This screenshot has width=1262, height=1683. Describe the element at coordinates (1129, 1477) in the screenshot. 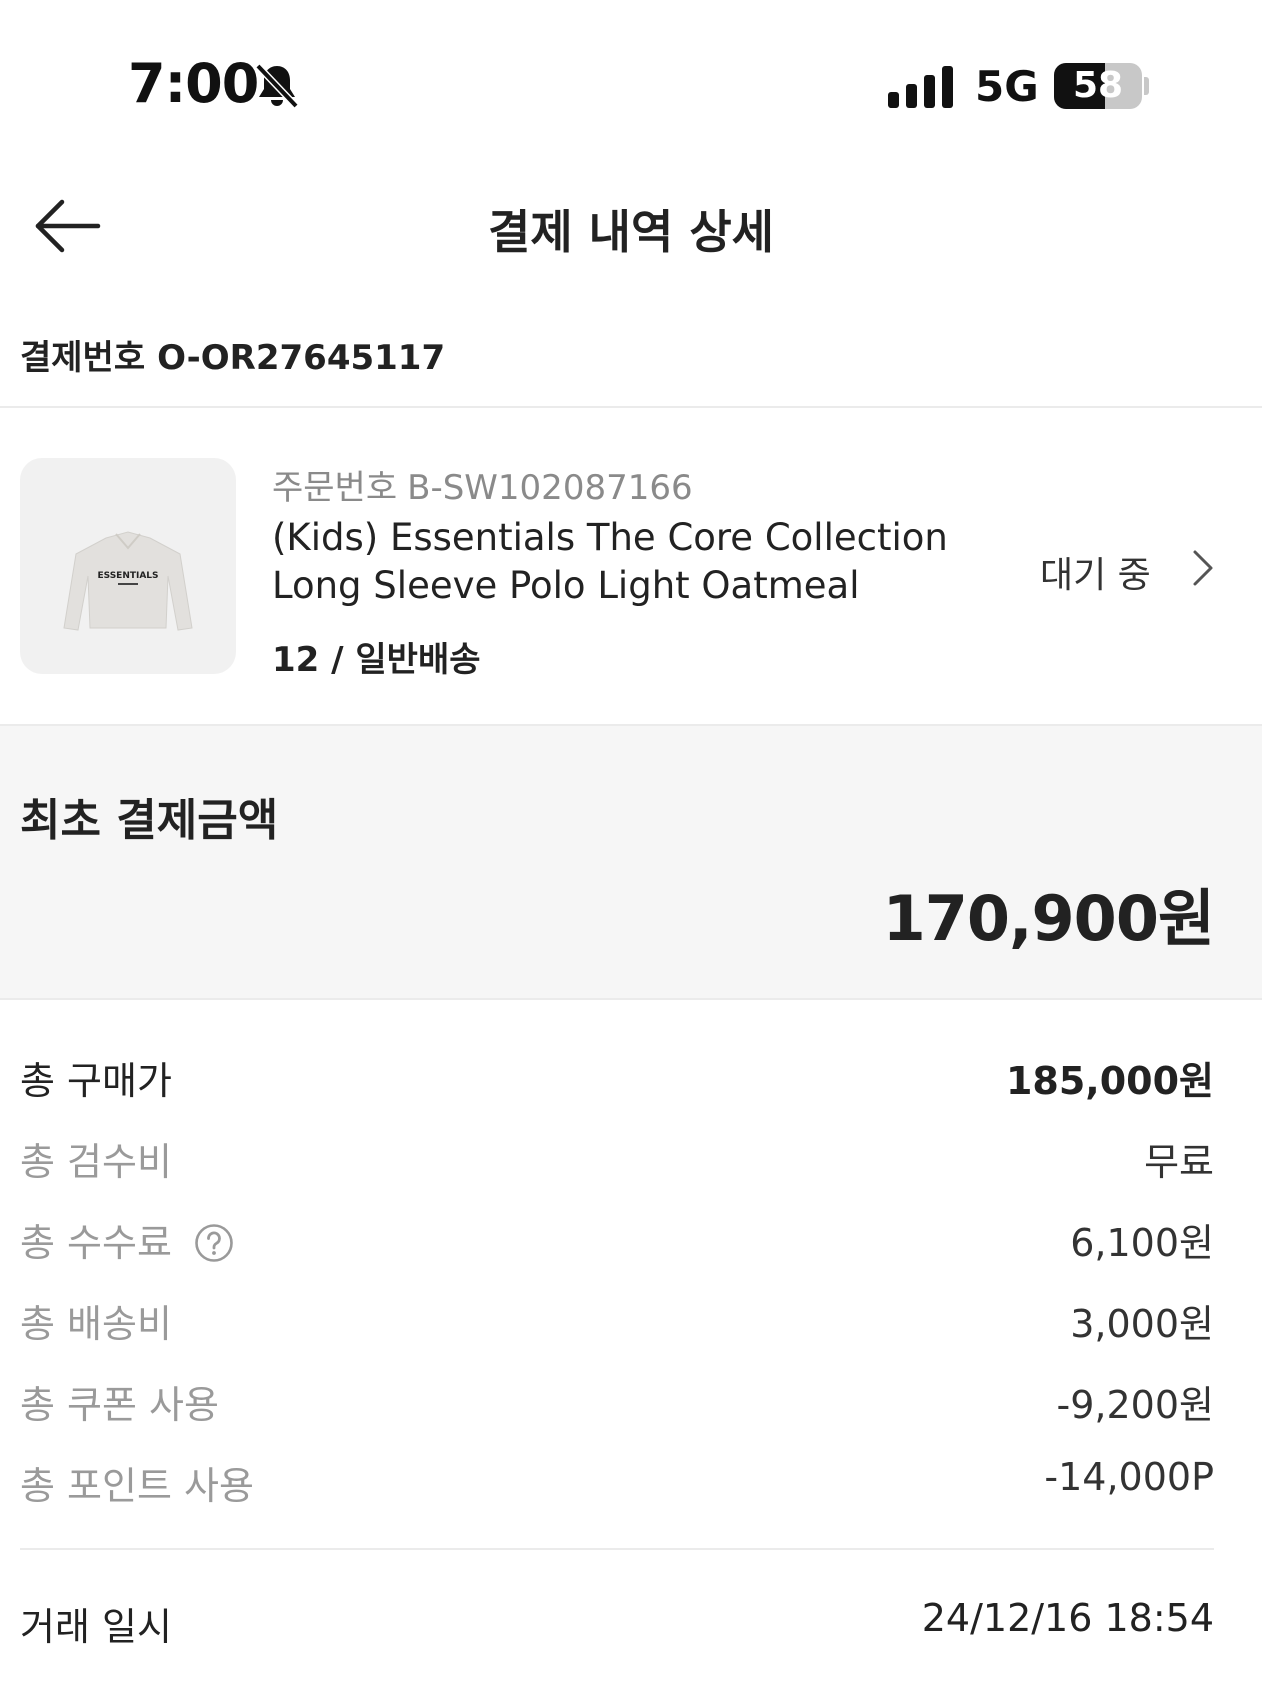

I see `point-usage-value: -14,000P` at that location.